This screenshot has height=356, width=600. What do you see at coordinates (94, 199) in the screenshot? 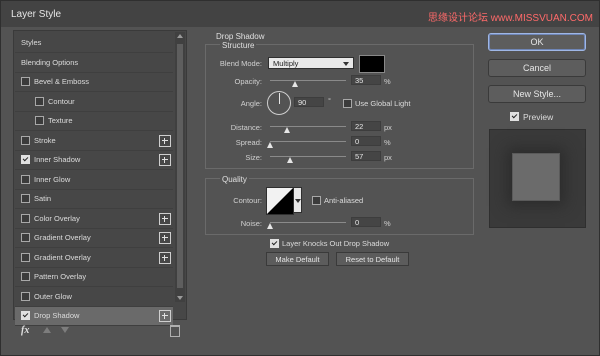
I see `sidebar-item-satin: Satin` at bounding box center [94, 199].